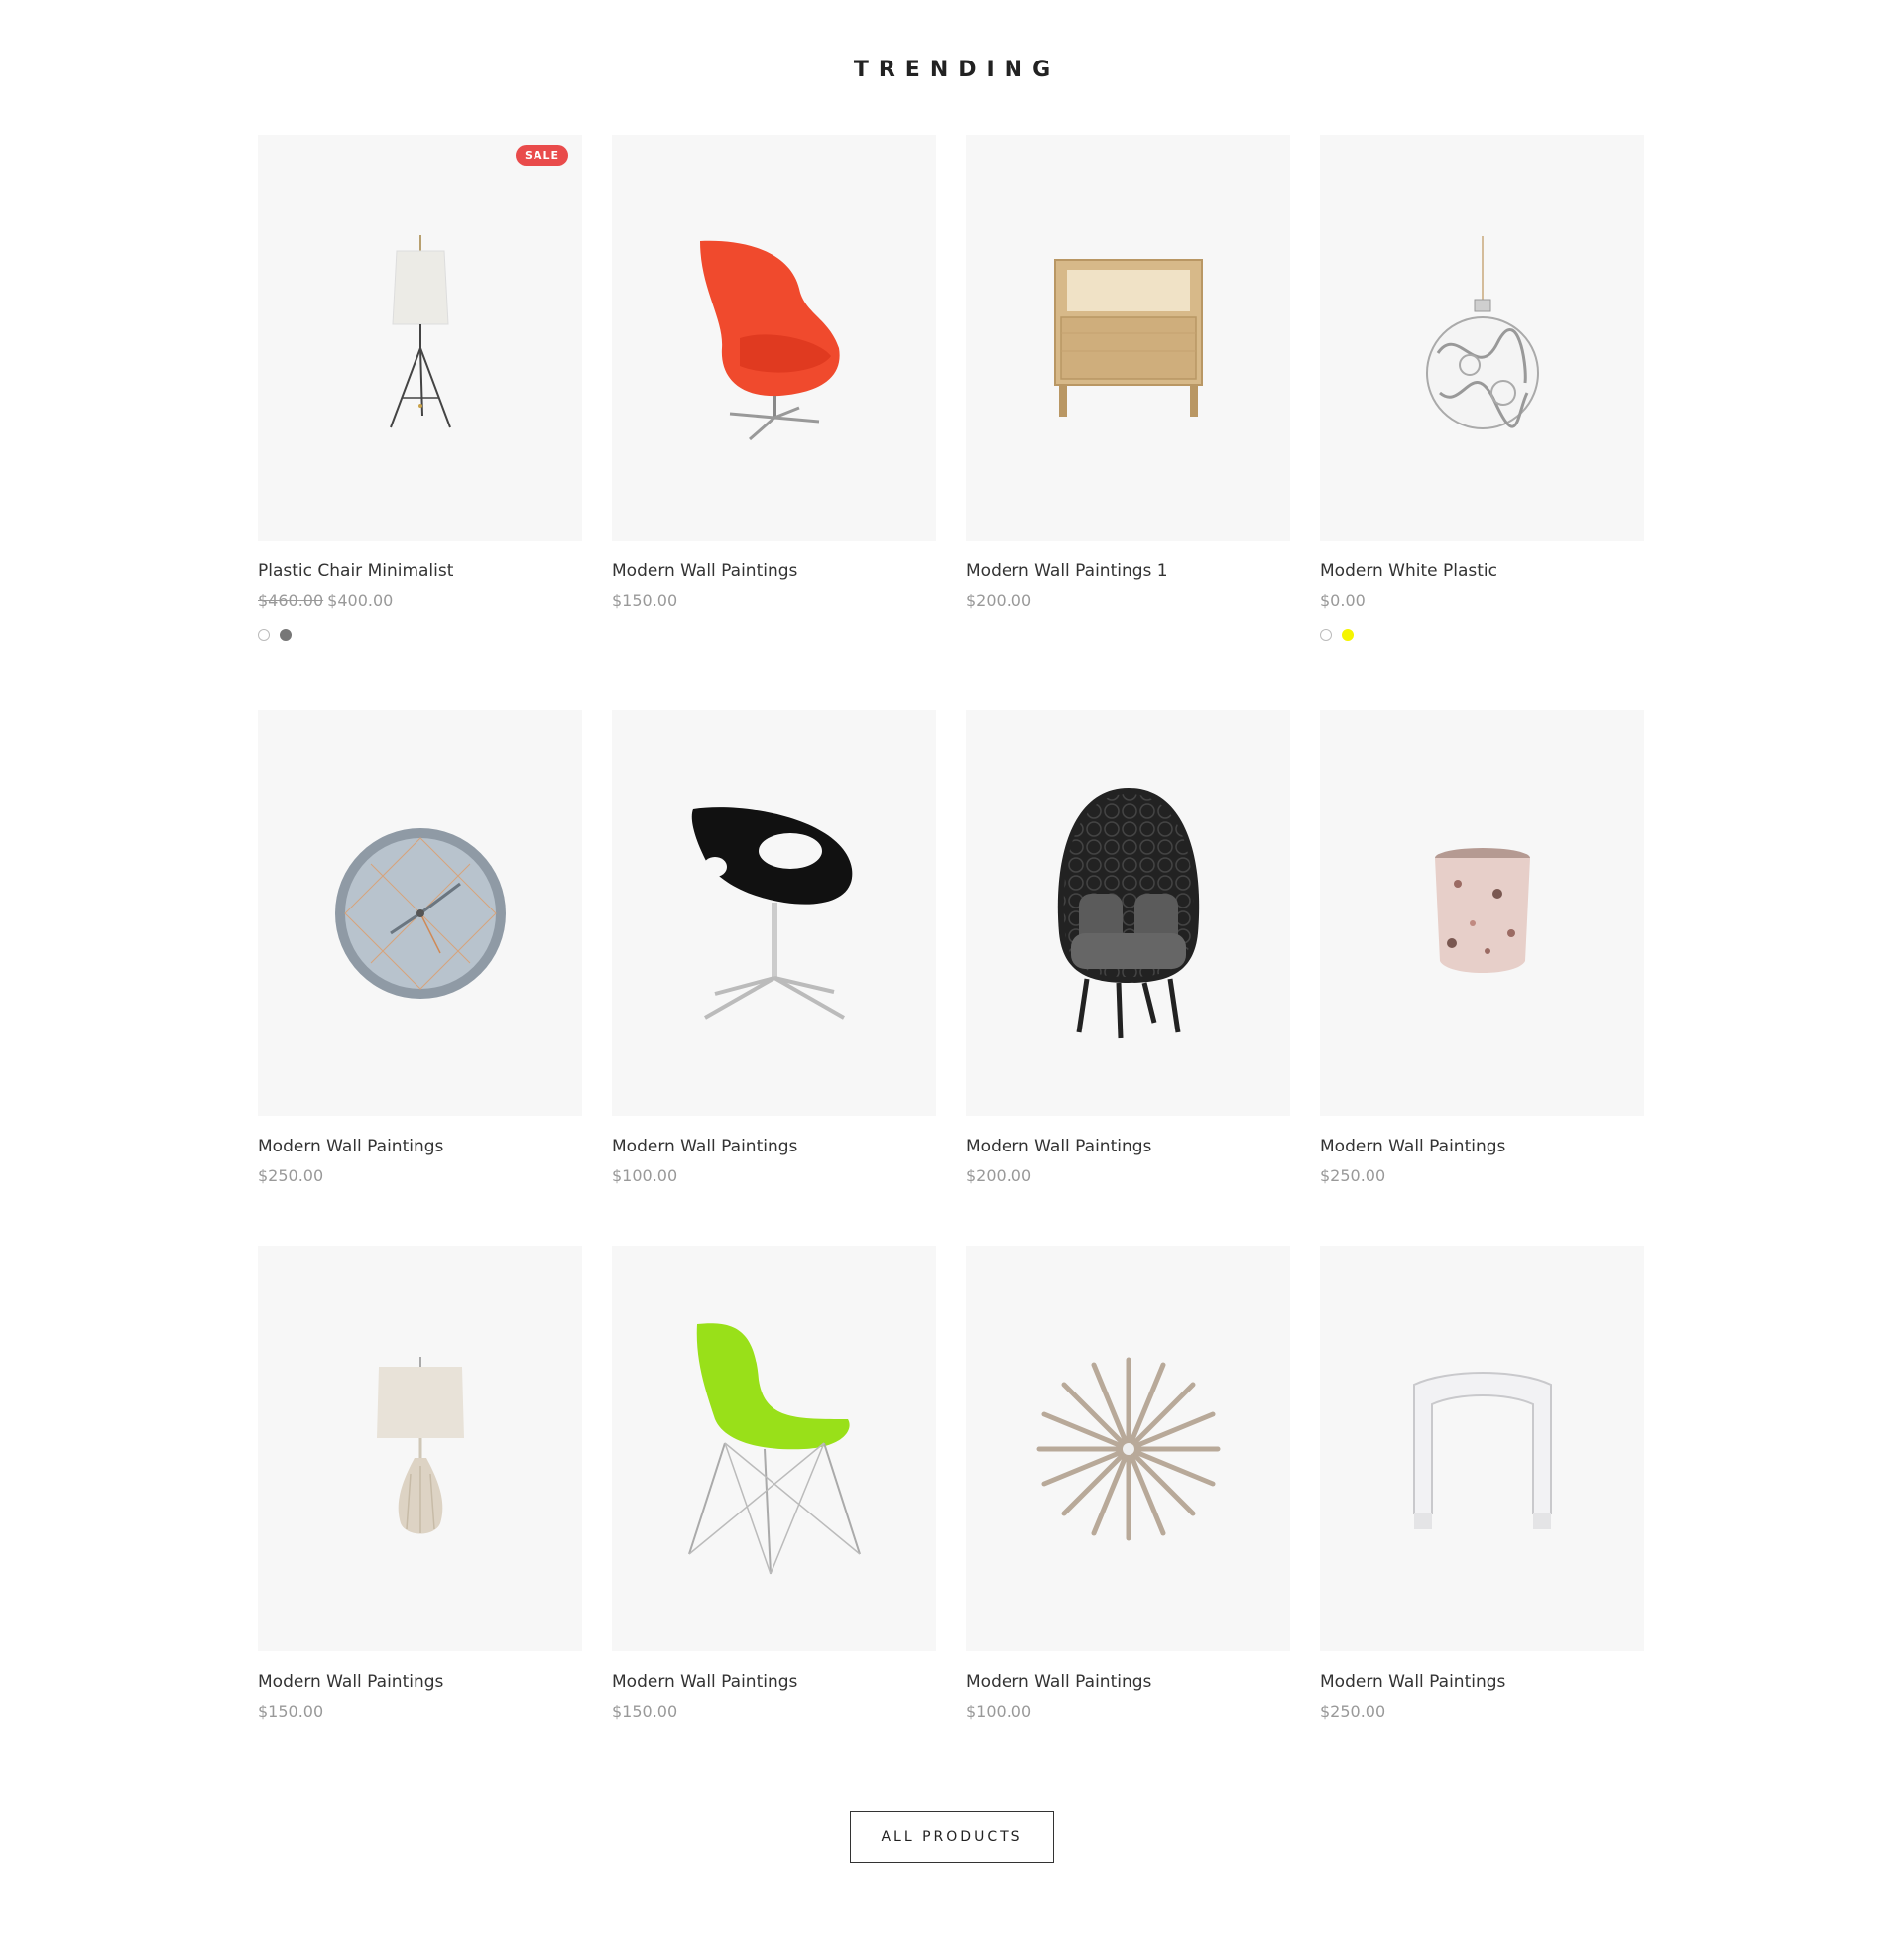  I want to click on black-swivel-chair-icon, so click(771, 913).